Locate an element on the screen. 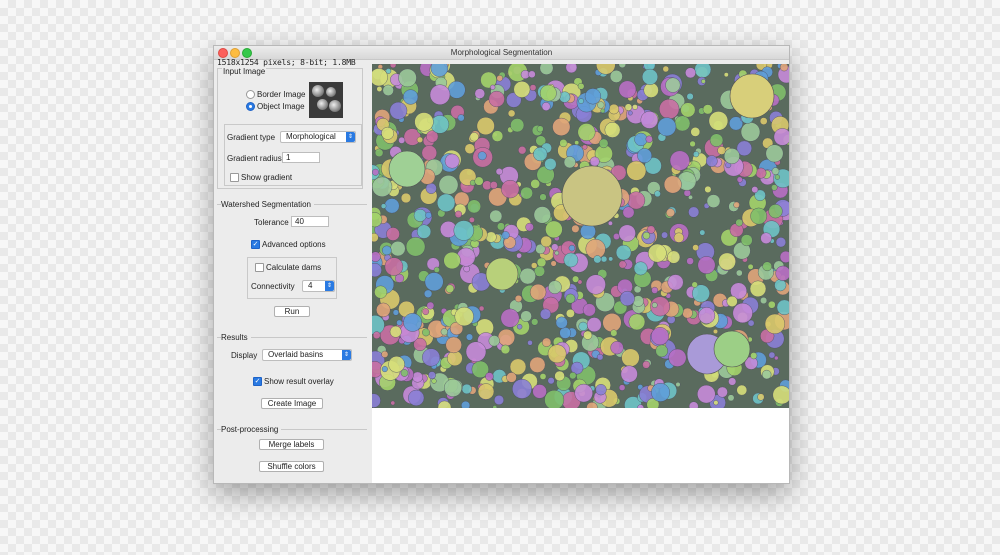 The height and width of the screenshot is (555, 1000). gradient-radius-label: Gradient radius is located at coordinates (254, 158).